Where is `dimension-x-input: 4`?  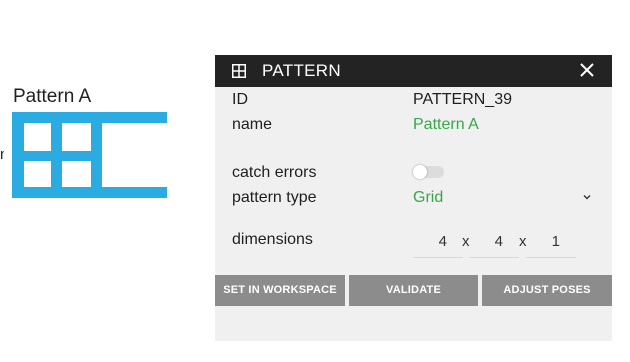 dimension-x-input: 4 is located at coordinates (438, 242).